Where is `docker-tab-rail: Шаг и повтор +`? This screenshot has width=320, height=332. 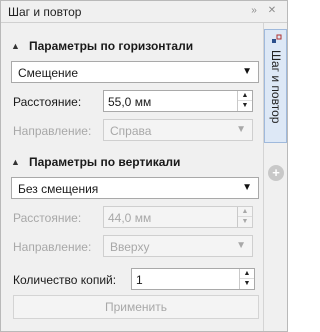 docker-tab-rail: Шаг и повтор + is located at coordinates (275, 177).